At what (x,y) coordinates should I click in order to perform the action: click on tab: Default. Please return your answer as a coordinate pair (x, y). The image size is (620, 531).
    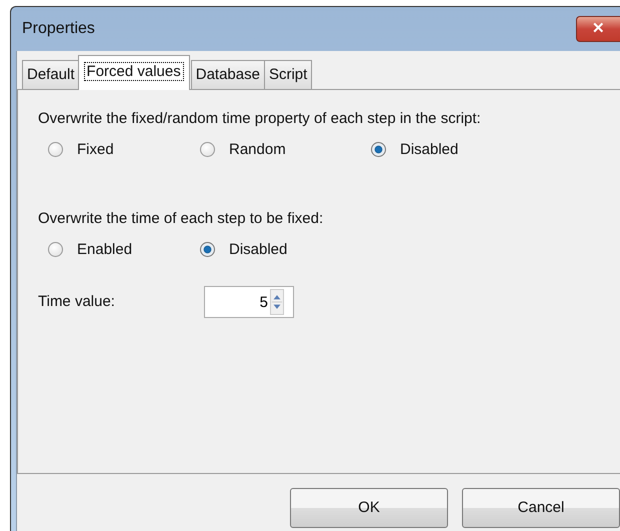
    Looking at the image, I should click on (51, 75).